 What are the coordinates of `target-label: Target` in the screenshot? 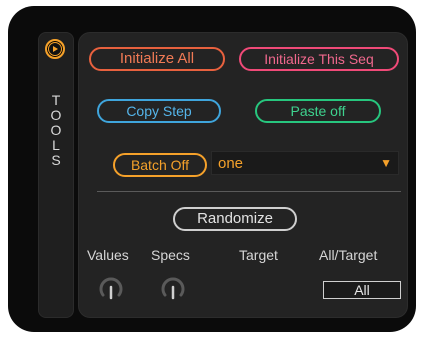 It's located at (258, 255).